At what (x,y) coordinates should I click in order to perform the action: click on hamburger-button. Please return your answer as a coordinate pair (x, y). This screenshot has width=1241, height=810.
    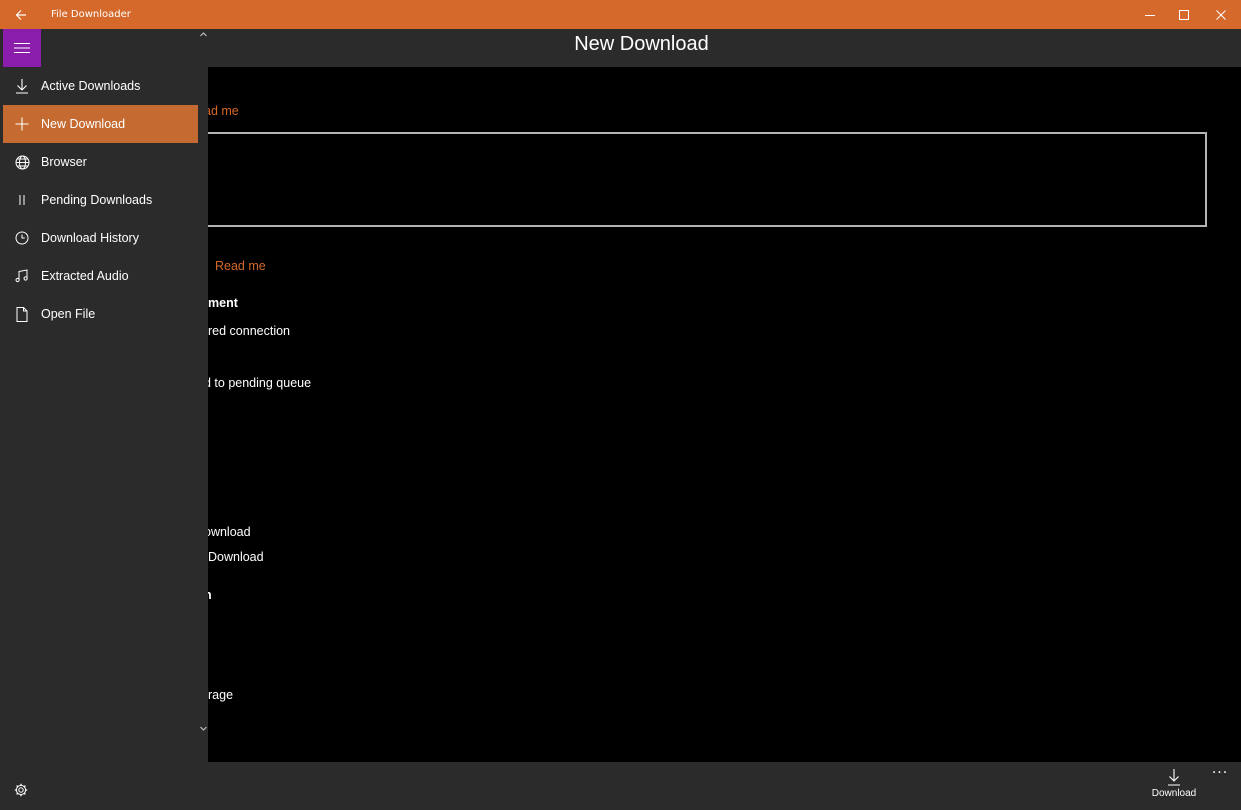
    Looking at the image, I should click on (22, 48).